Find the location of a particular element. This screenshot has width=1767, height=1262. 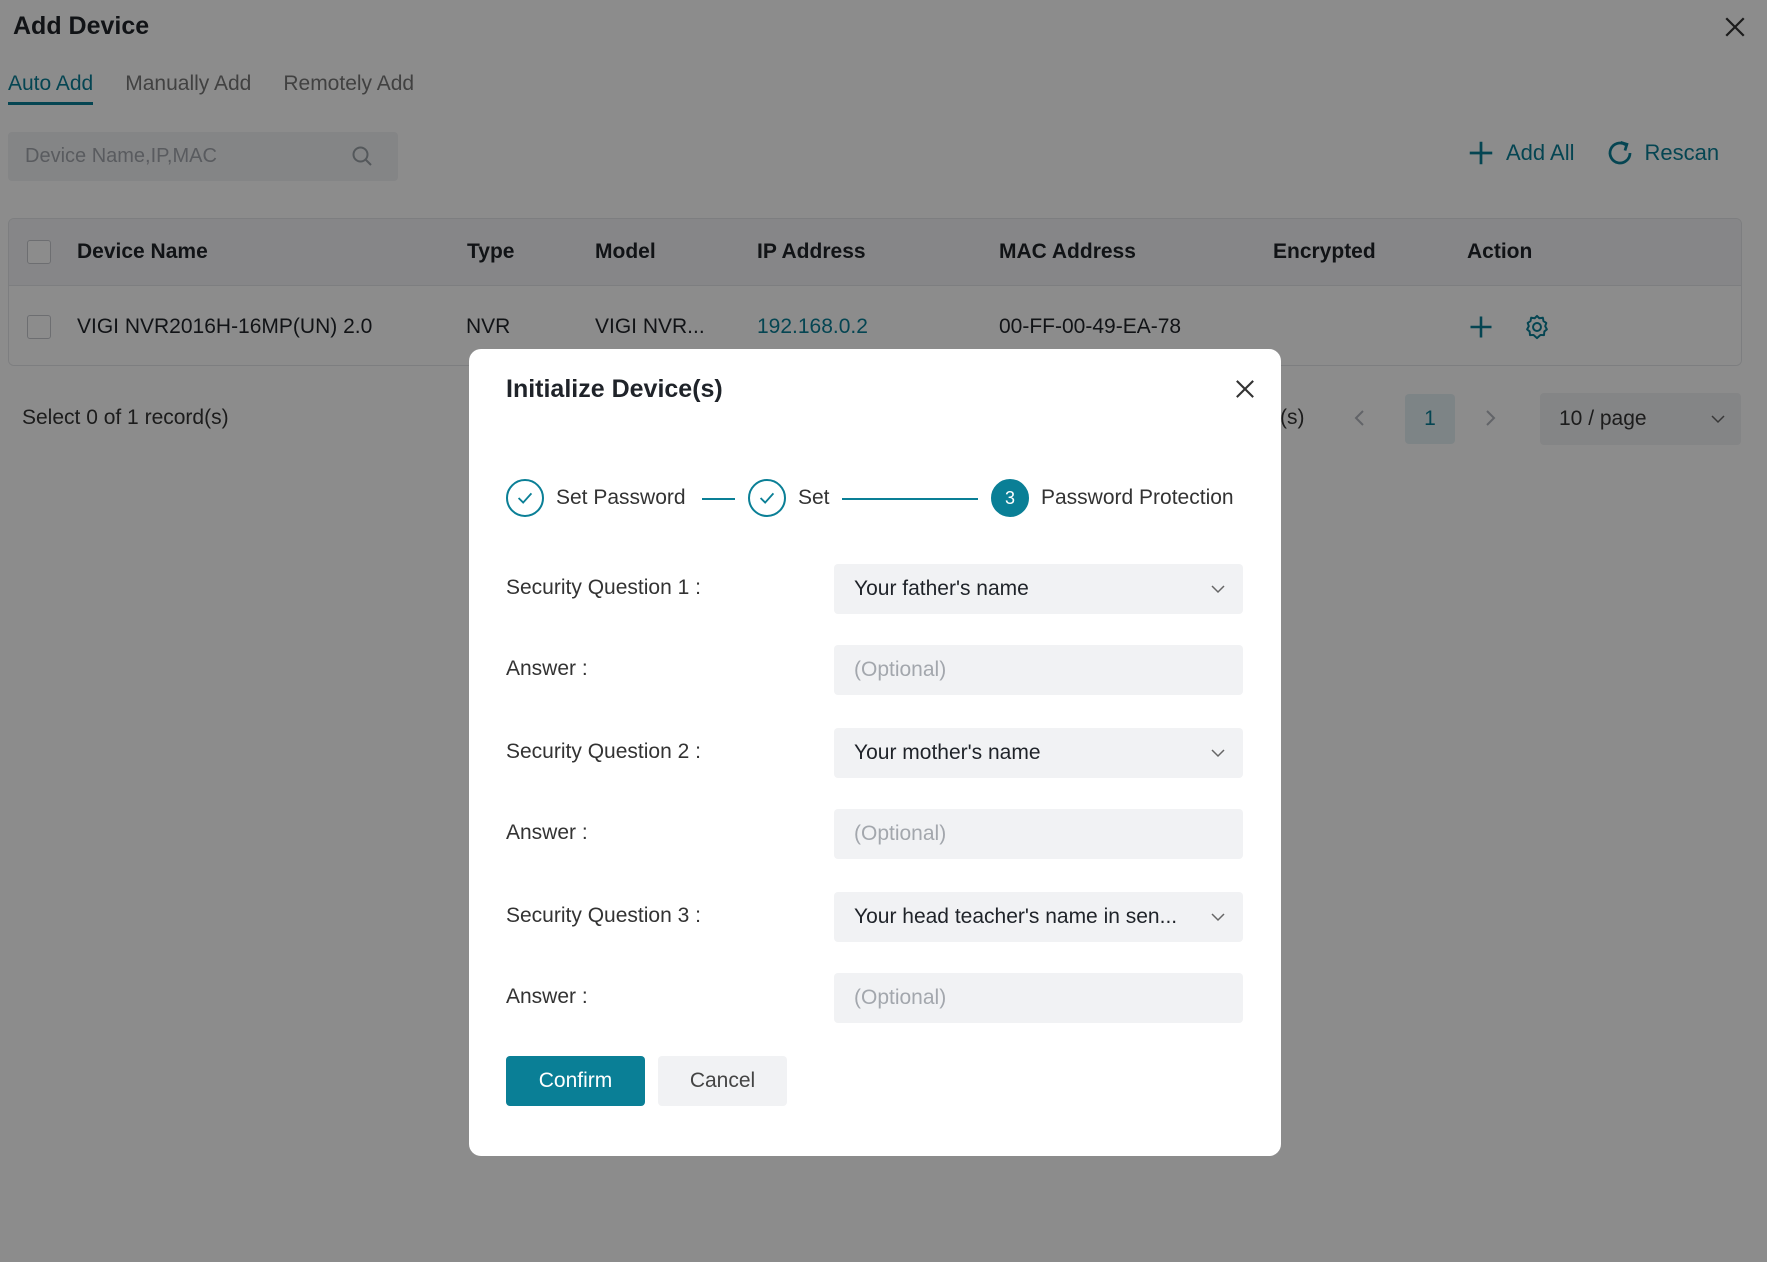

step-set-password: Set Password is located at coordinates (596, 498).